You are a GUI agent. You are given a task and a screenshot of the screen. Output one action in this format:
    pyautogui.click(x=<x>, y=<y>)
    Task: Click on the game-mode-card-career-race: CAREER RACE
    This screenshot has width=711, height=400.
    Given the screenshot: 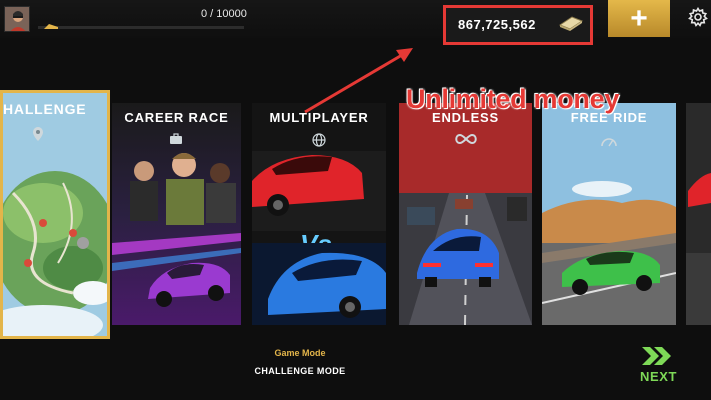 What is the action you would take?
    pyautogui.click(x=176, y=214)
    